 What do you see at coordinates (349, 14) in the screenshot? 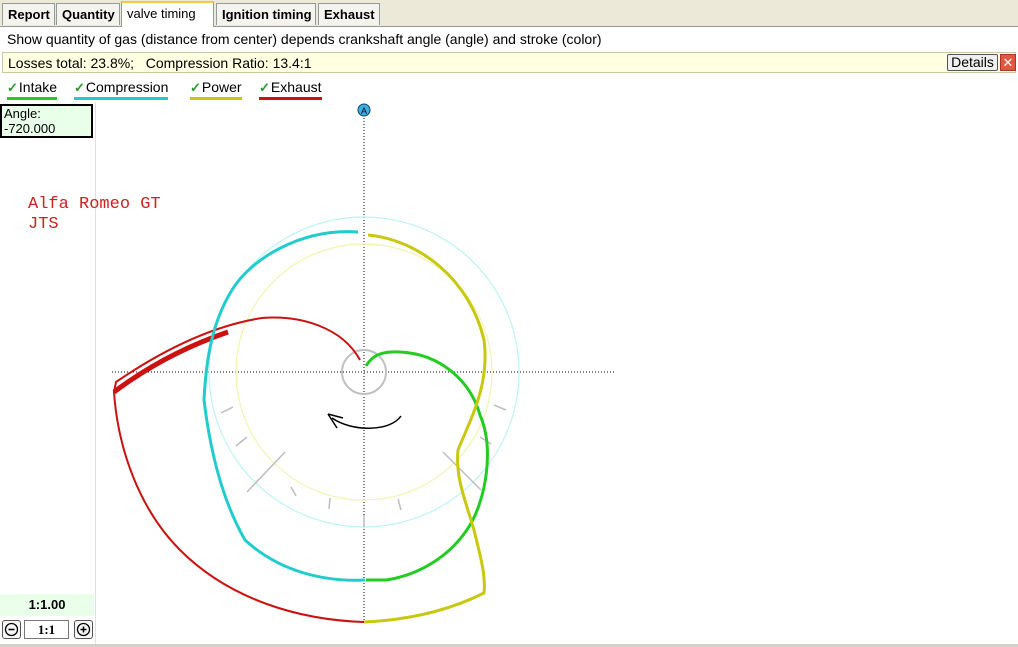
I see `tab-exhaust: Exhaust` at bounding box center [349, 14].